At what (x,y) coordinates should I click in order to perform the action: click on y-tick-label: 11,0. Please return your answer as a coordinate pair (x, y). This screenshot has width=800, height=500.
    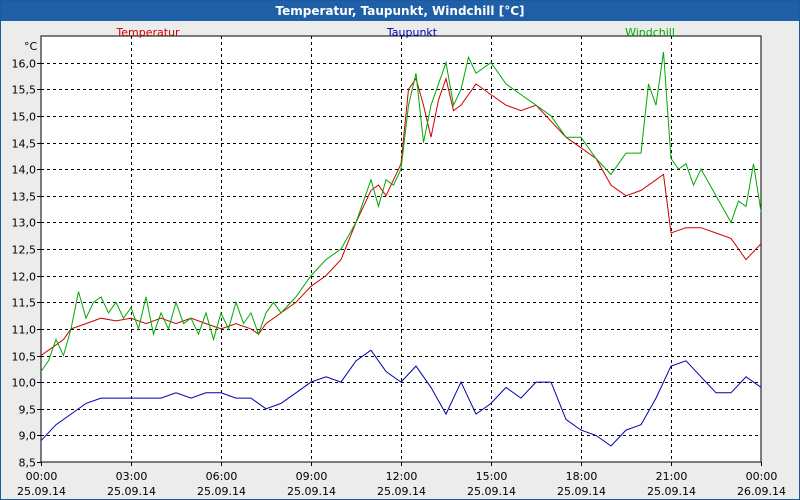
    Looking at the image, I should click on (24, 330).